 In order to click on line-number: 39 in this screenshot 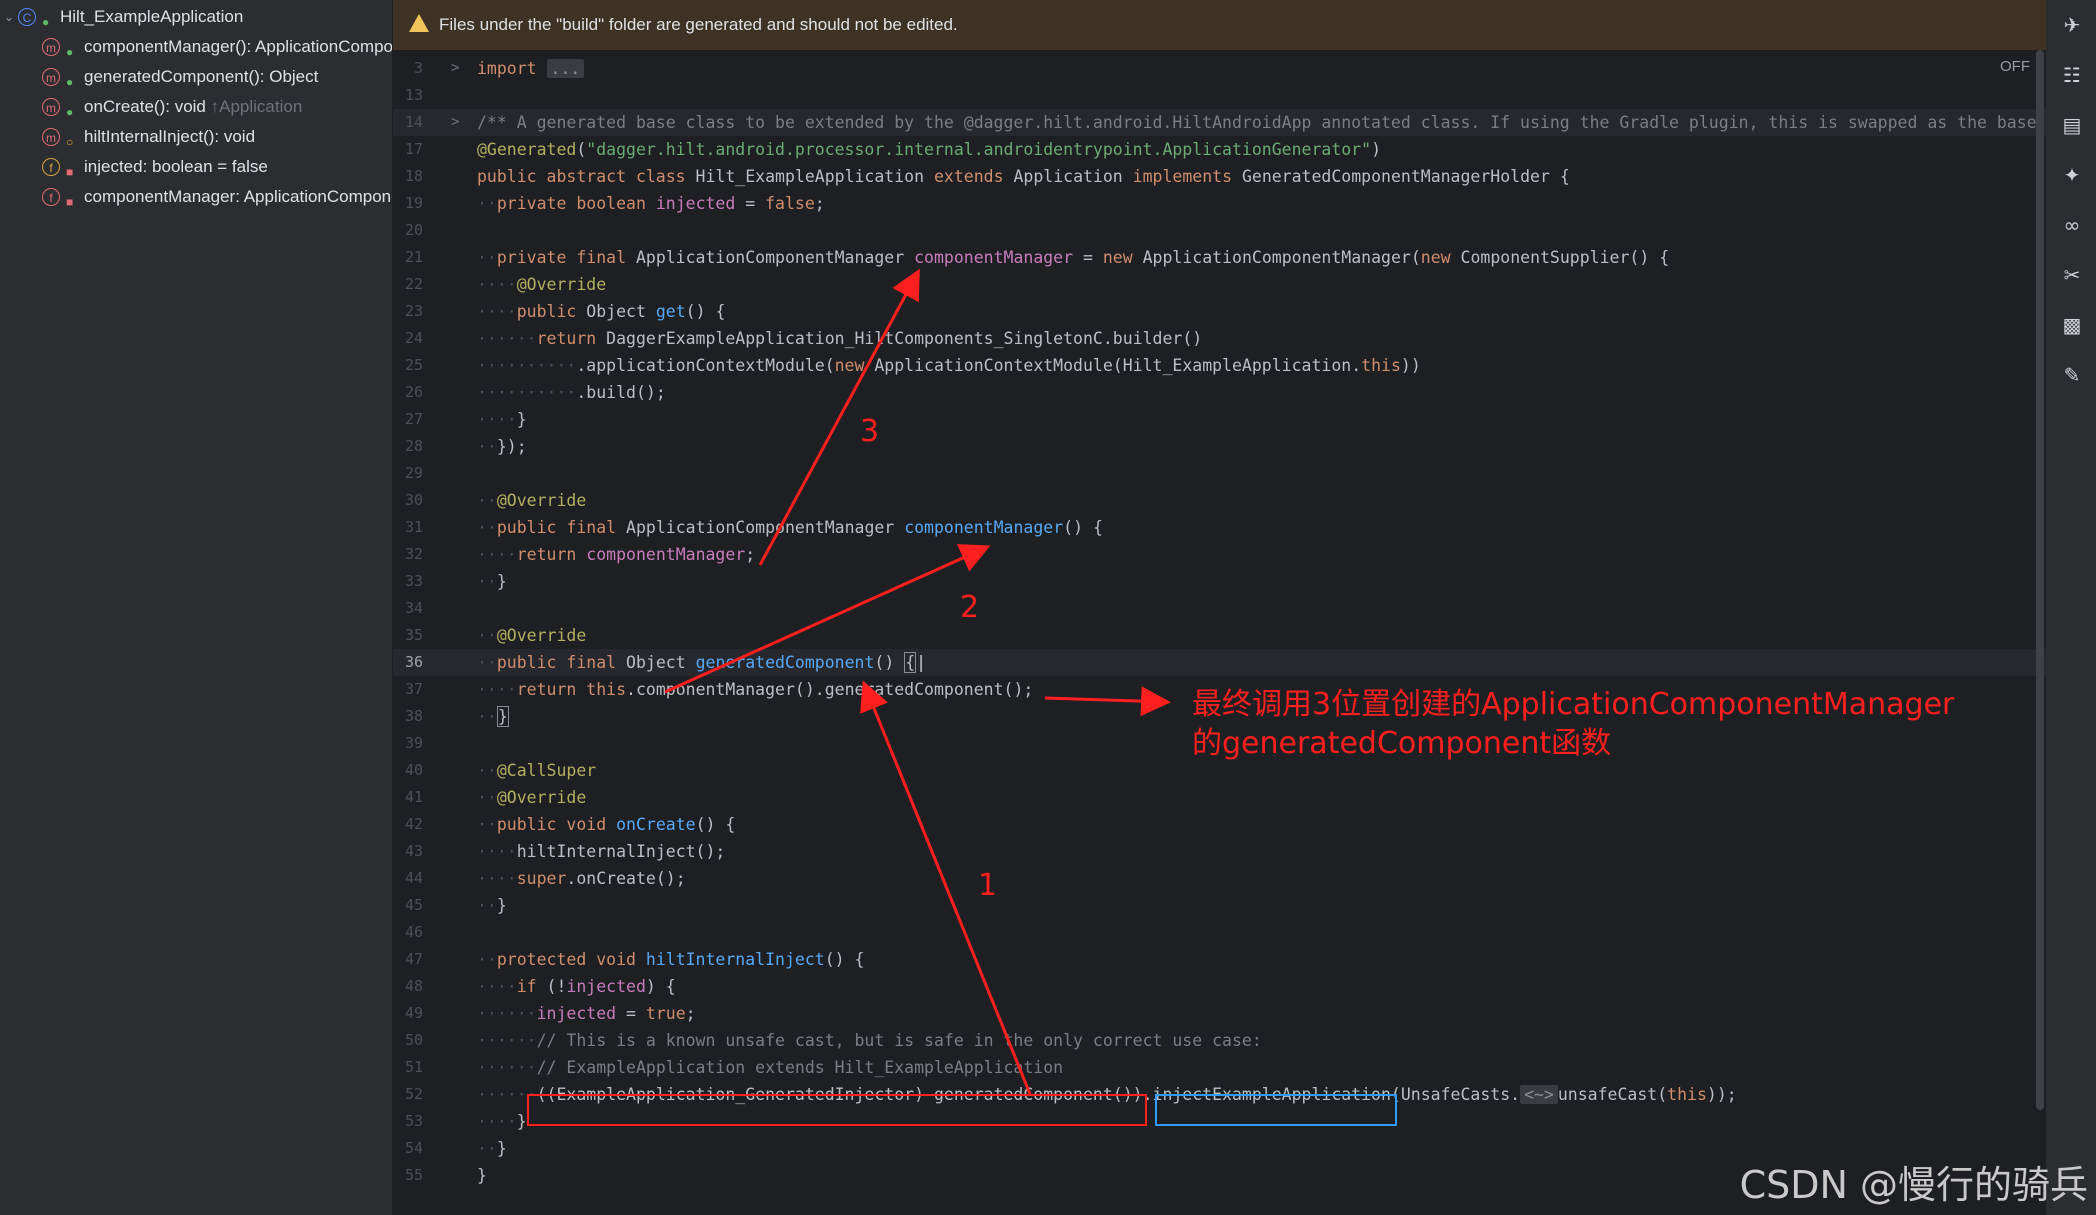, I will do `click(413, 743)`.